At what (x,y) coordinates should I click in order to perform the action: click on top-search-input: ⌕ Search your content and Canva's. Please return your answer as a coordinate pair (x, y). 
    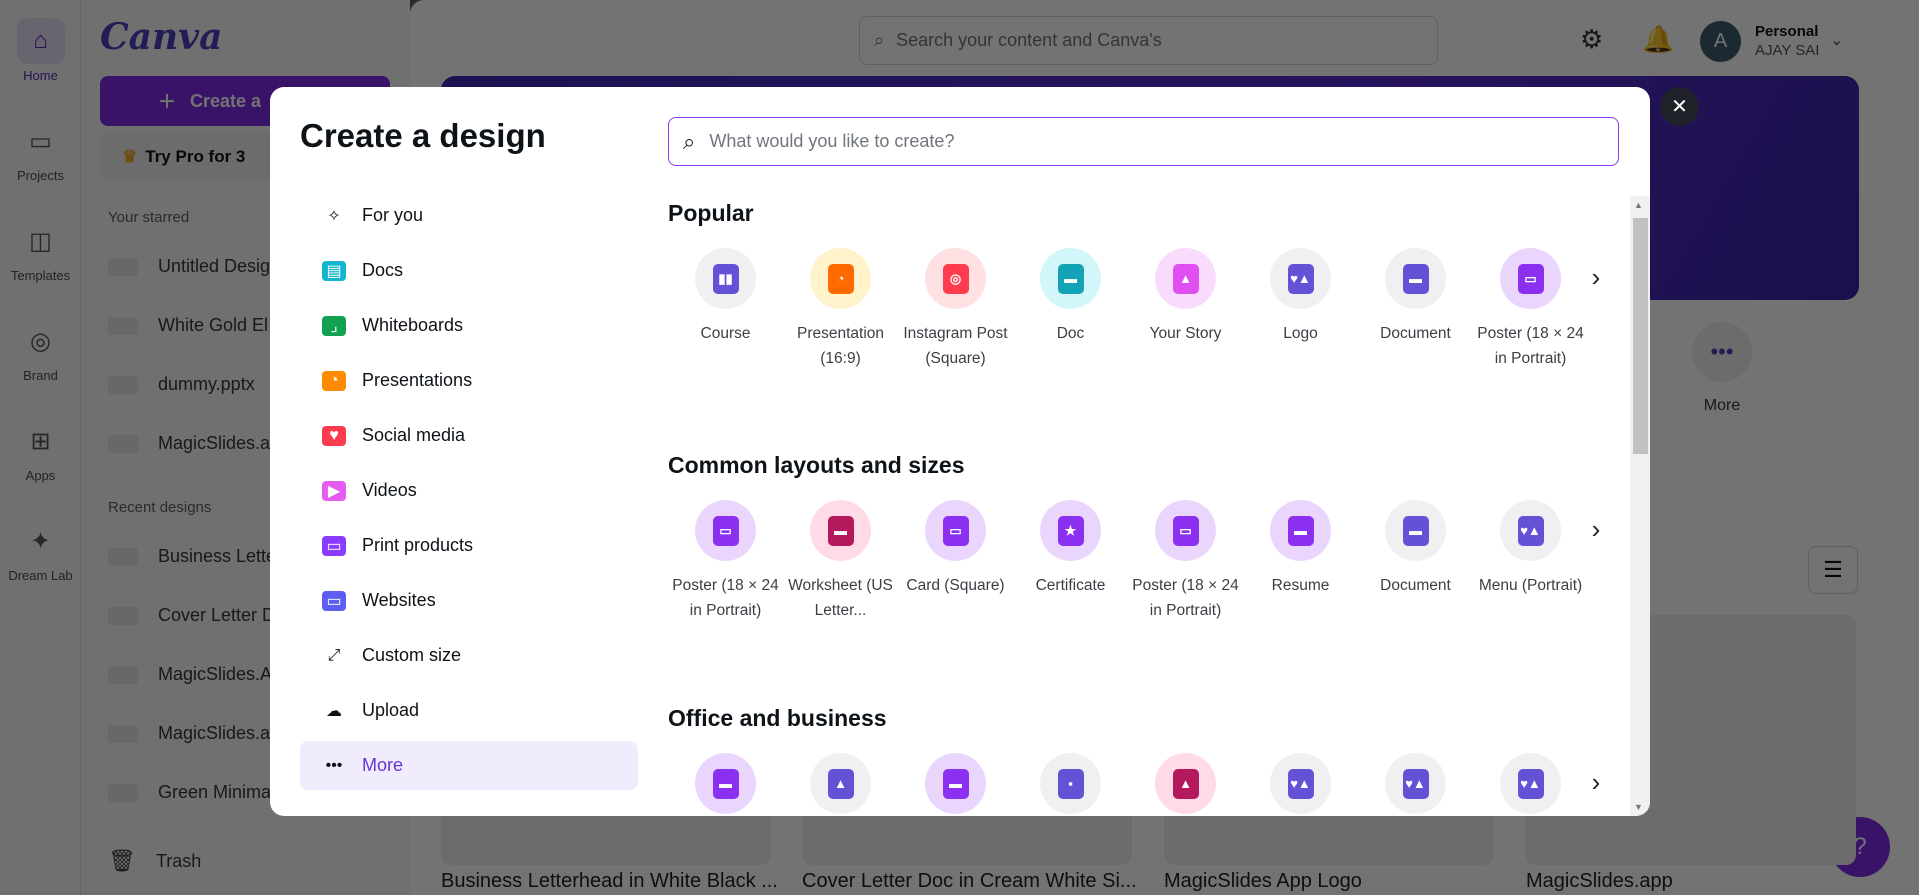
    Looking at the image, I should click on (1148, 40).